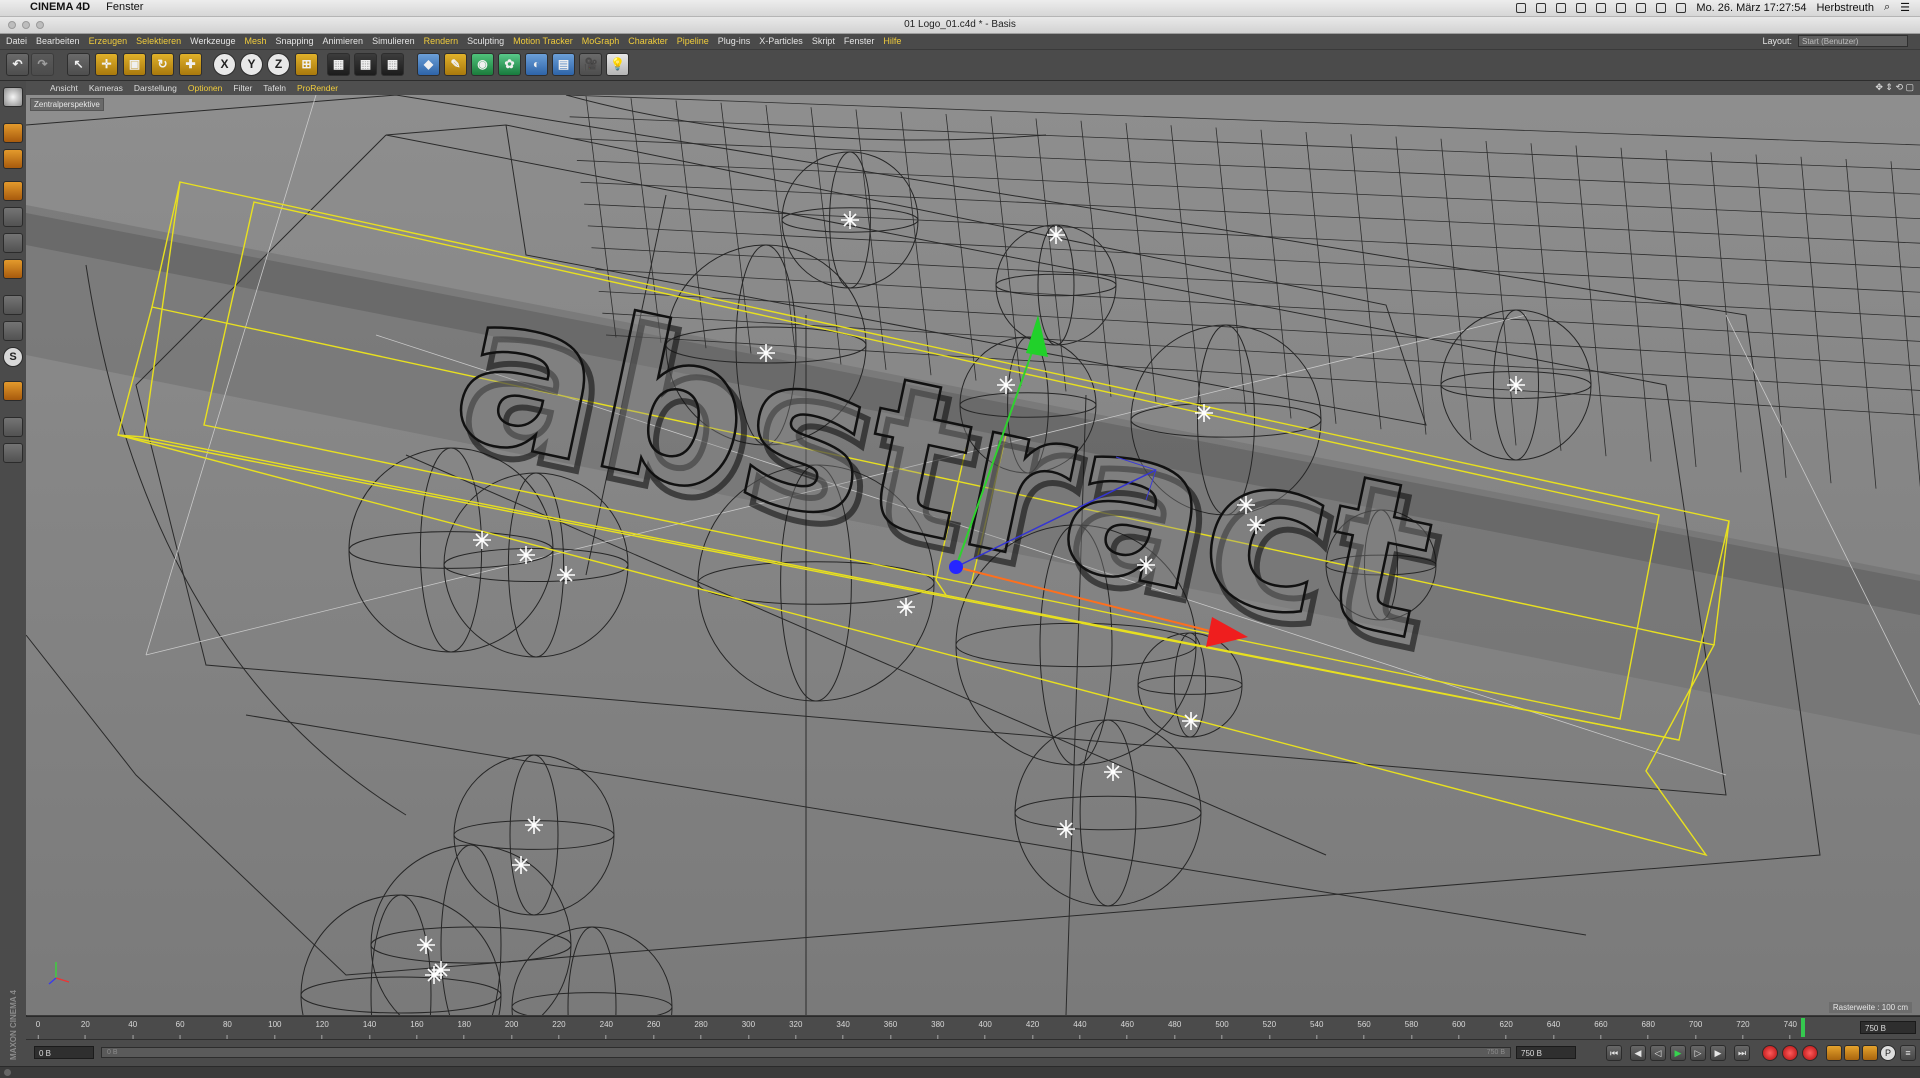 The image size is (1920, 1078). What do you see at coordinates (509, 64) in the screenshot?
I see `array-icon: ✿` at bounding box center [509, 64].